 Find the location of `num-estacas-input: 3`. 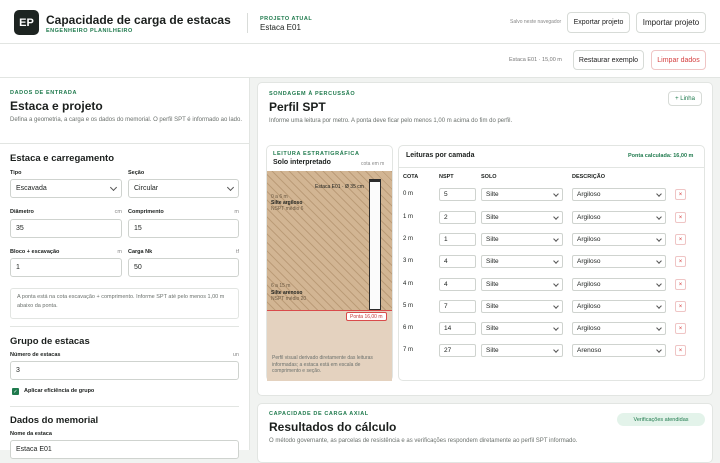

num-estacas-input: 3 is located at coordinates (124, 370).